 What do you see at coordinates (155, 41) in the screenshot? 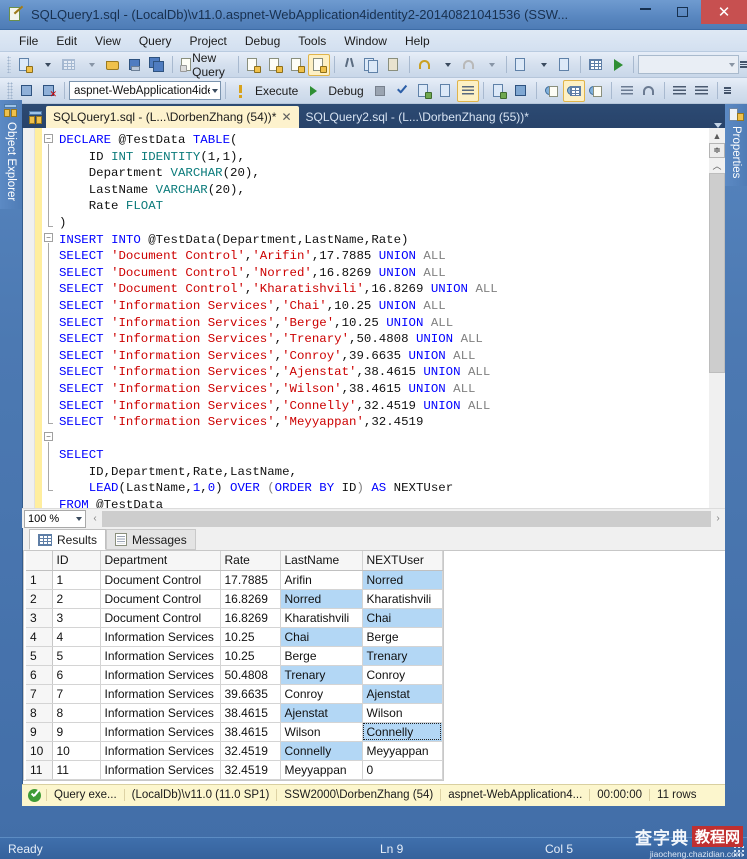
I see `menu-item-query: Query` at bounding box center [155, 41].